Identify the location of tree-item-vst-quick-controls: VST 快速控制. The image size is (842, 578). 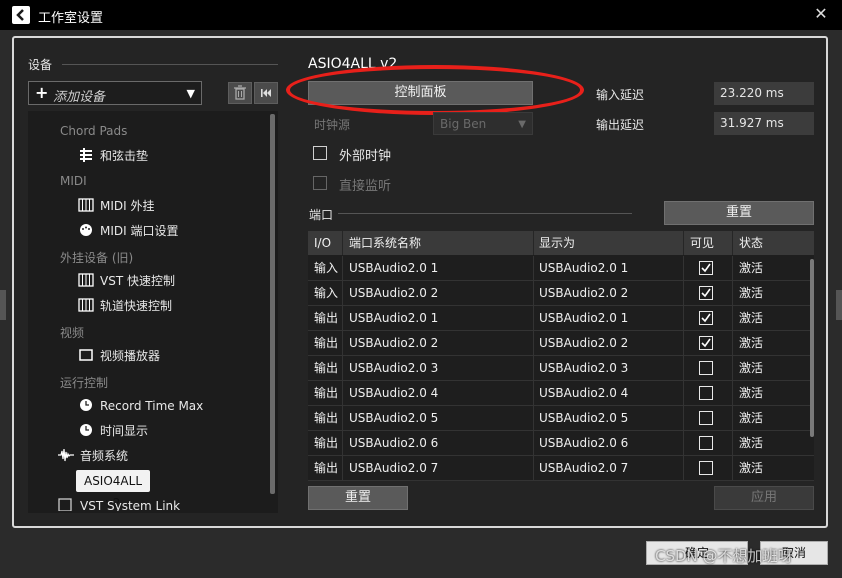
(126, 281).